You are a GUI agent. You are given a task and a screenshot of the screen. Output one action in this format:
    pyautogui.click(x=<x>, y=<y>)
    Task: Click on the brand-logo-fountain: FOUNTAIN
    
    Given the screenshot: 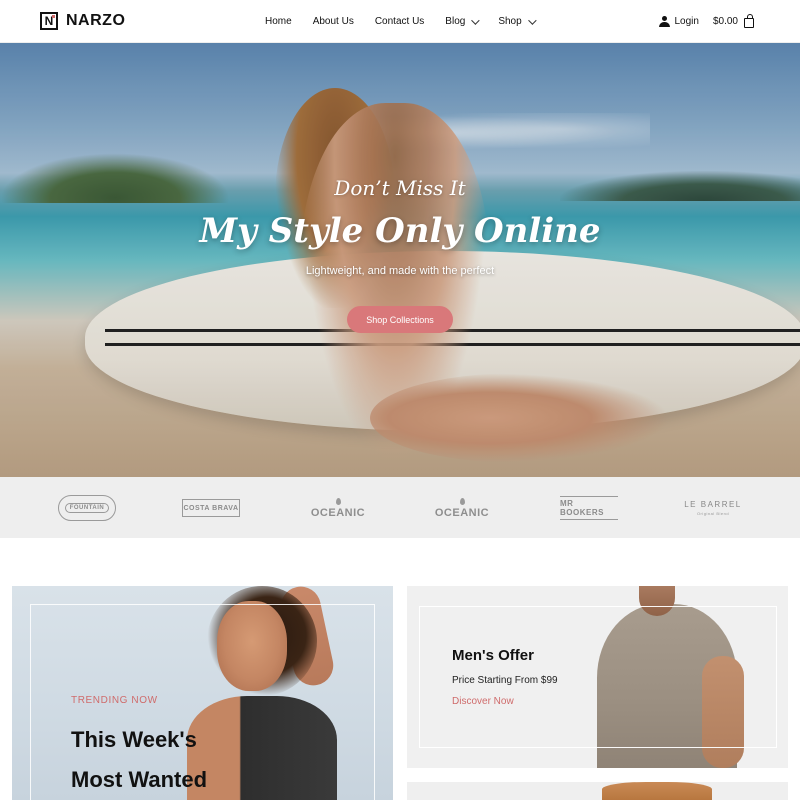 What is the action you would take?
    pyautogui.click(x=87, y=508)
    